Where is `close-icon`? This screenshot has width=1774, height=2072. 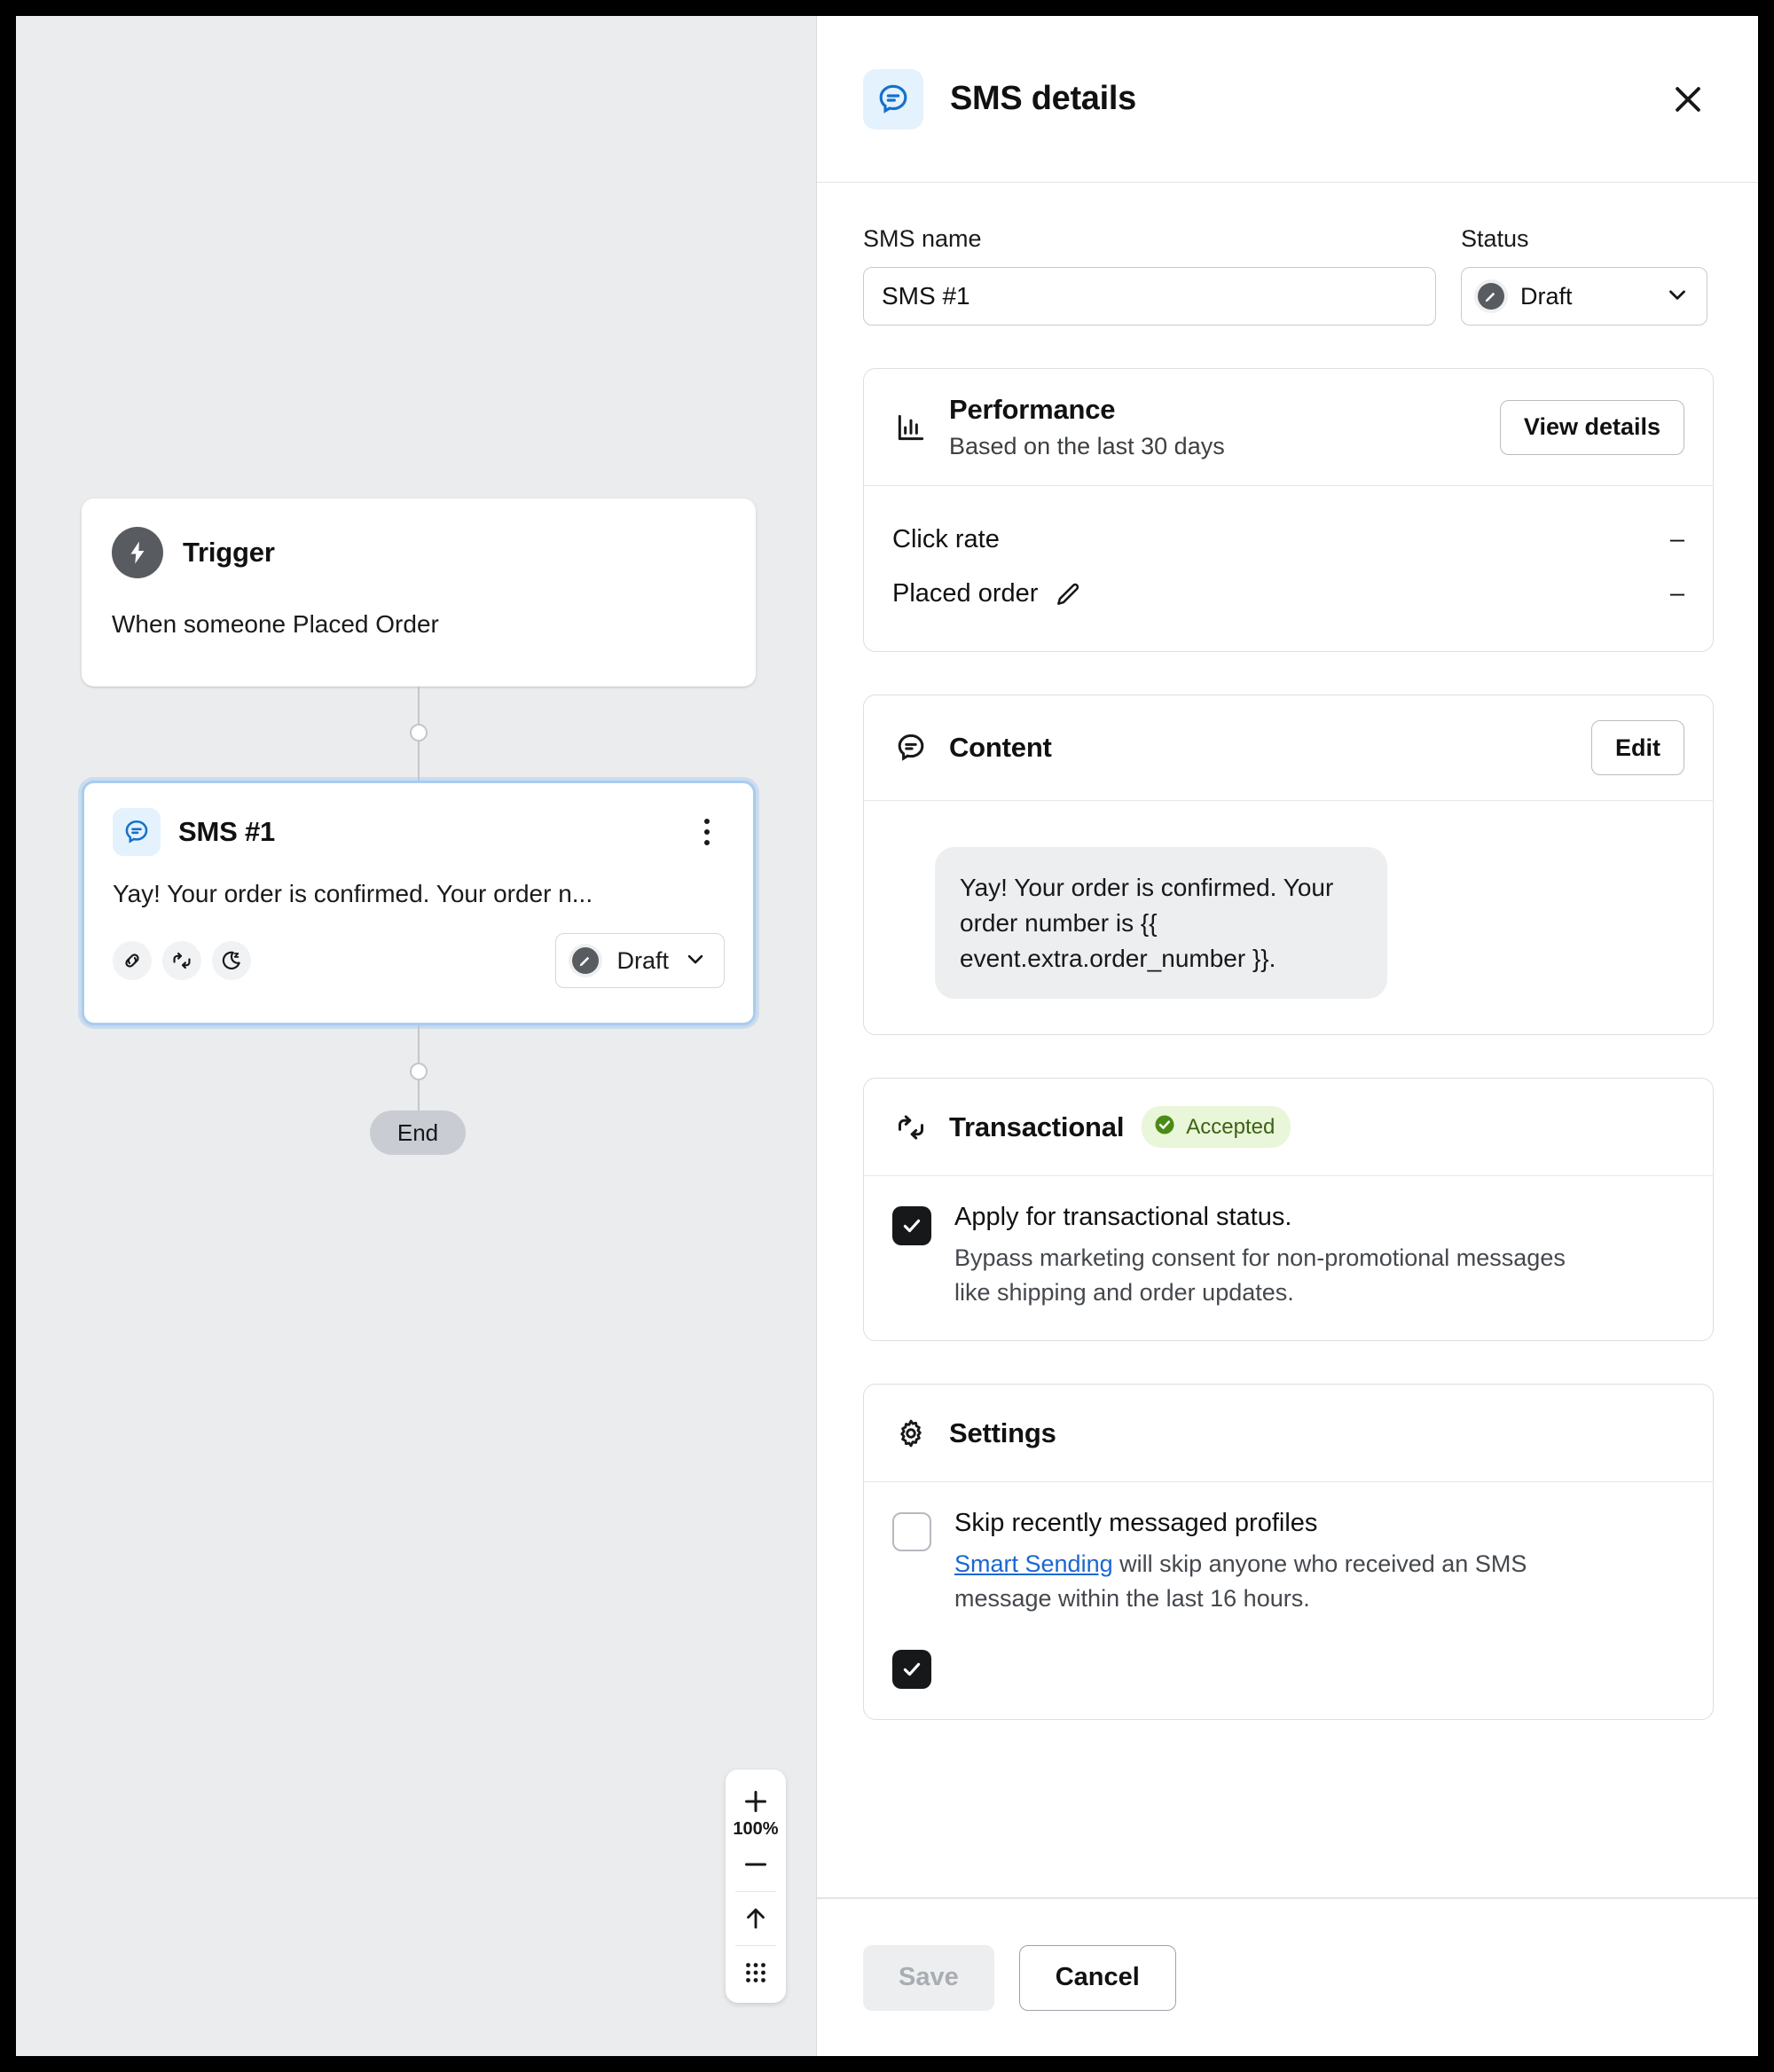 close-icon is located at coordinates (1688, 99).